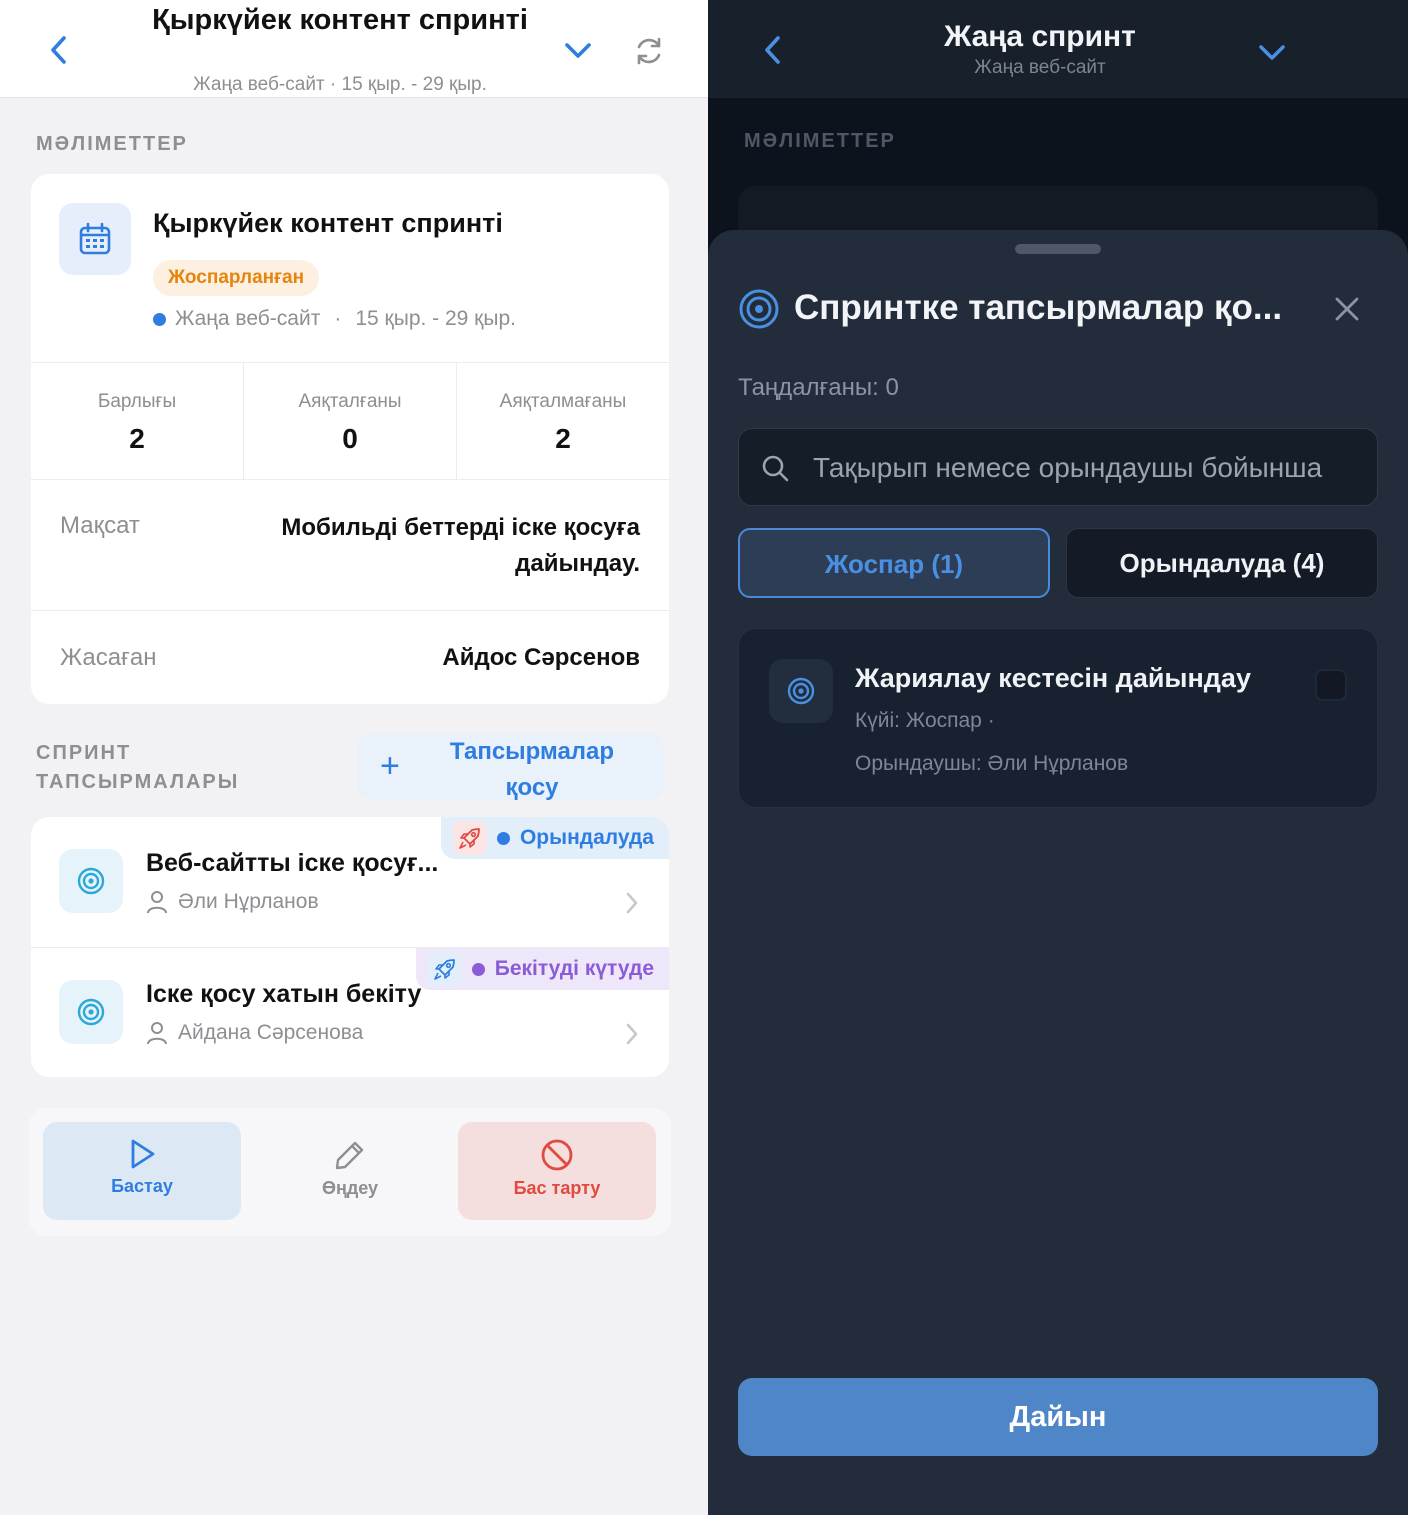 The width and height of the screenshot is (1408, 1515). Describe the element at coordinates (649, 51) in the screenshot. I see `refresh-icon` at that location.